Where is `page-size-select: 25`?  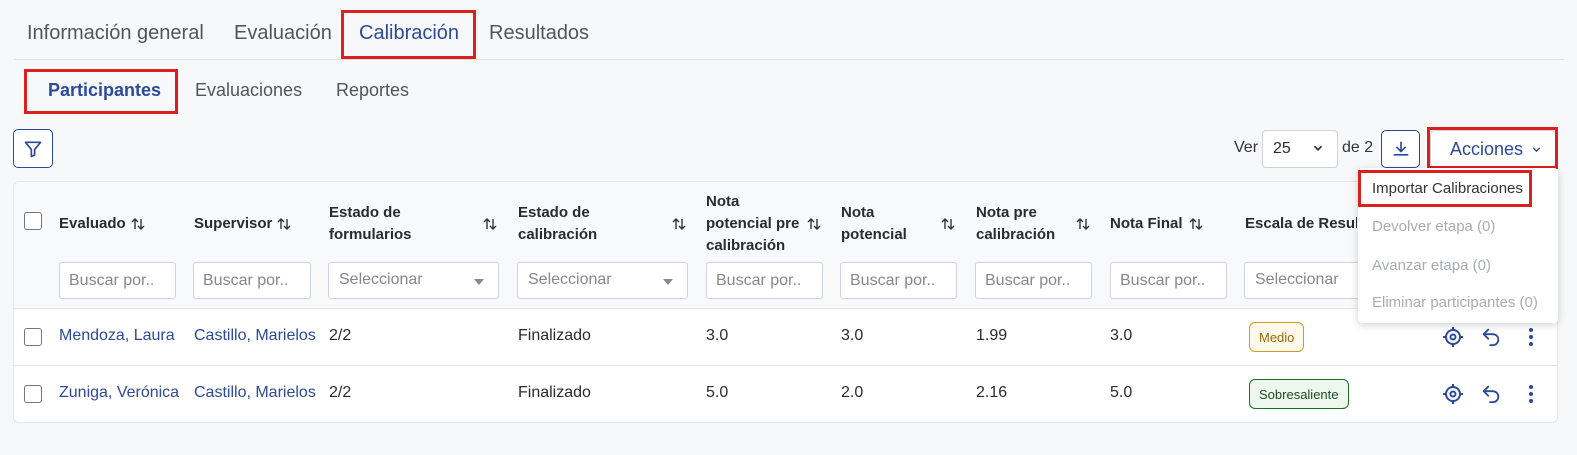
page-size-select: 25 is located at coordinates (1300, 149).